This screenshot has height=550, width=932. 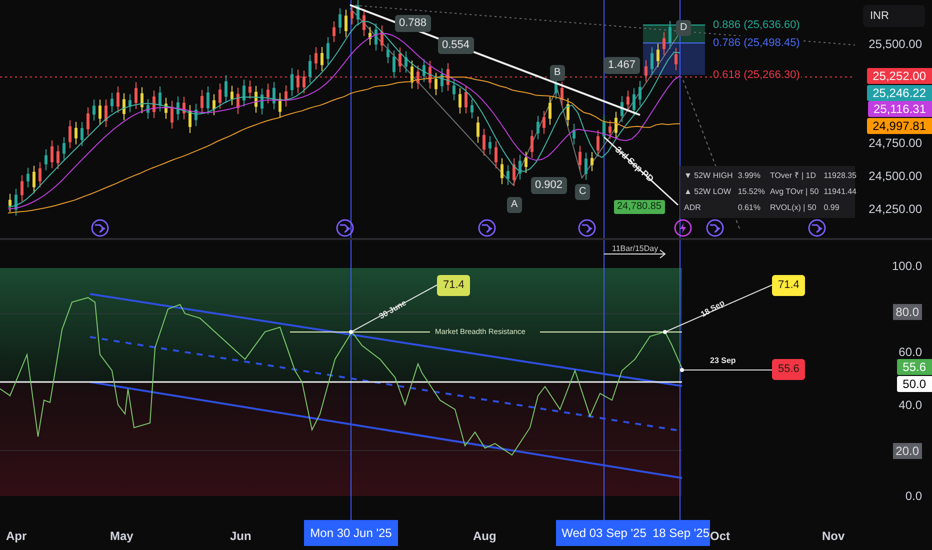 I want to click on stats-cell-text: ADR, so click(x=693, y=208).